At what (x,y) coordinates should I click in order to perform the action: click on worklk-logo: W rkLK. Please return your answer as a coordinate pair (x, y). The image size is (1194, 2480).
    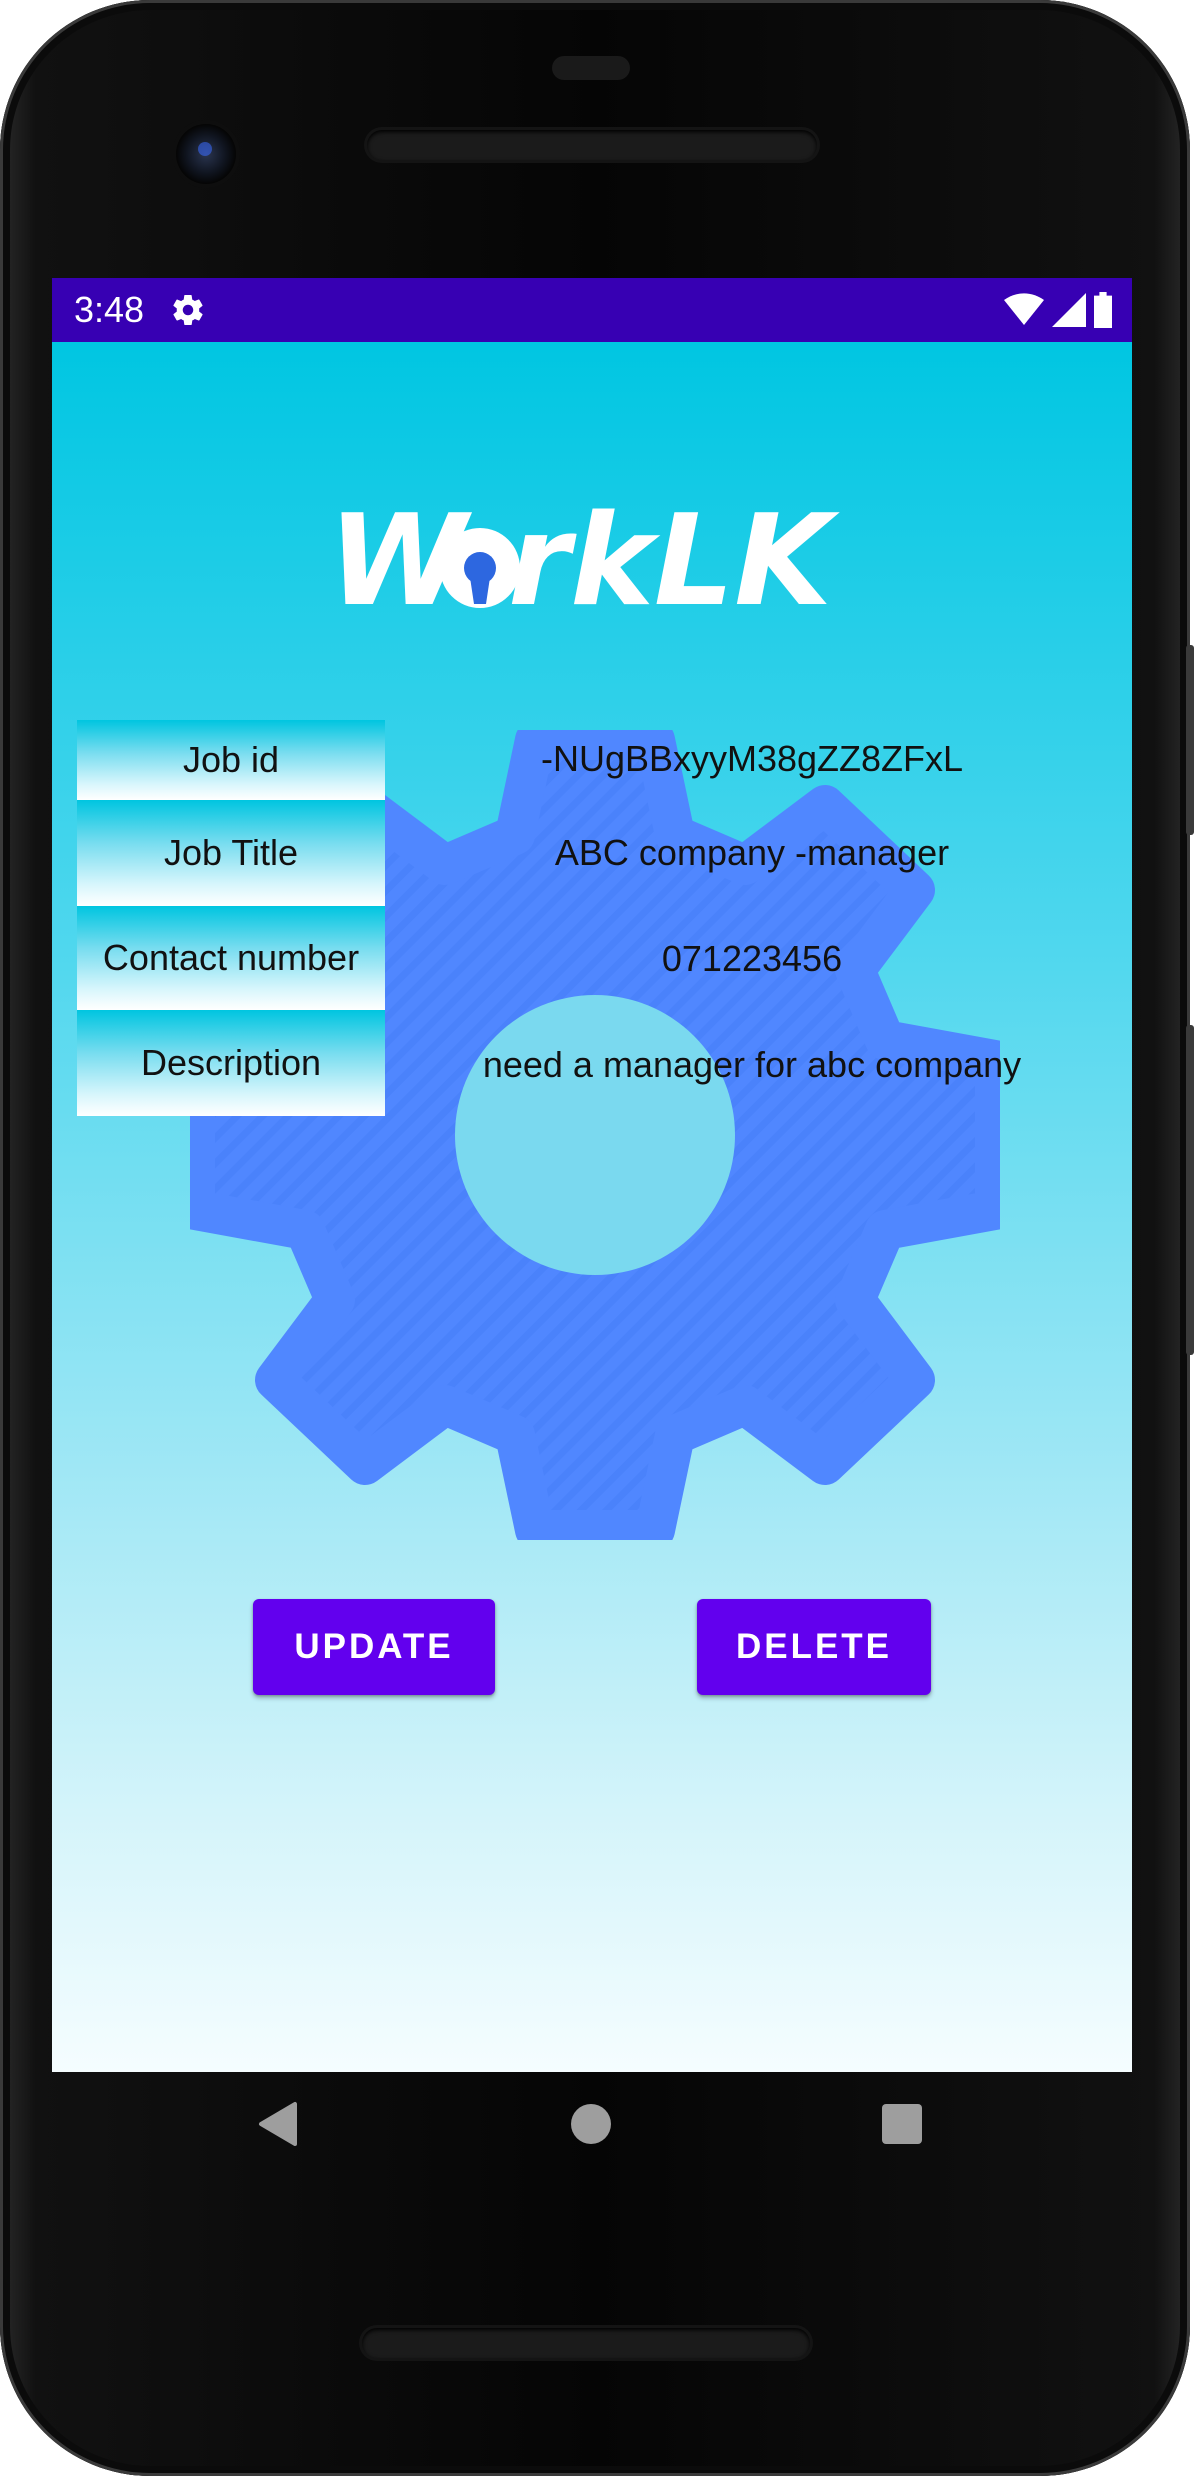
    Looking at the image, I should click on (593, 560).